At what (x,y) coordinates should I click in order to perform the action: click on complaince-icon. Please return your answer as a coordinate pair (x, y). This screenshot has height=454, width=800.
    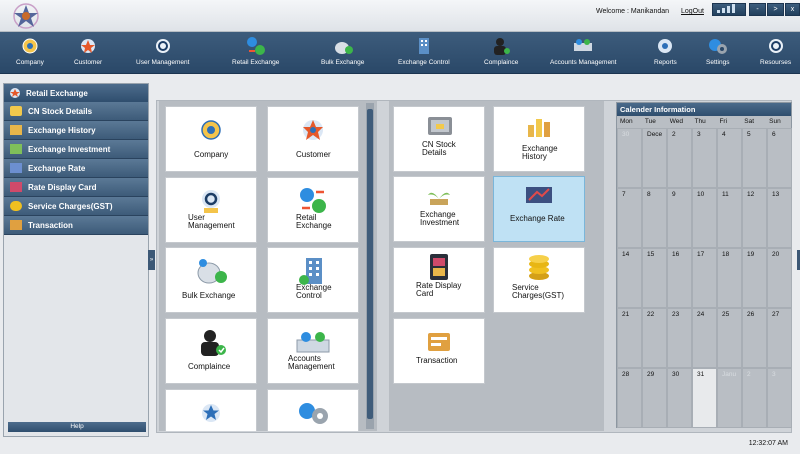
    Looking at the image, I should click on (501, 46).